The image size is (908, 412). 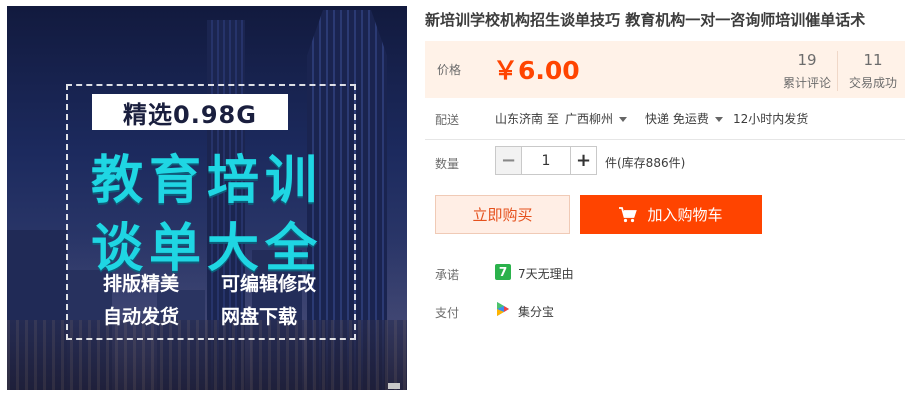 What do you see at coordinates (206, 181) in the screenshot?
I see `headline-line1: 教育培训` at bounding box center [206, 181].